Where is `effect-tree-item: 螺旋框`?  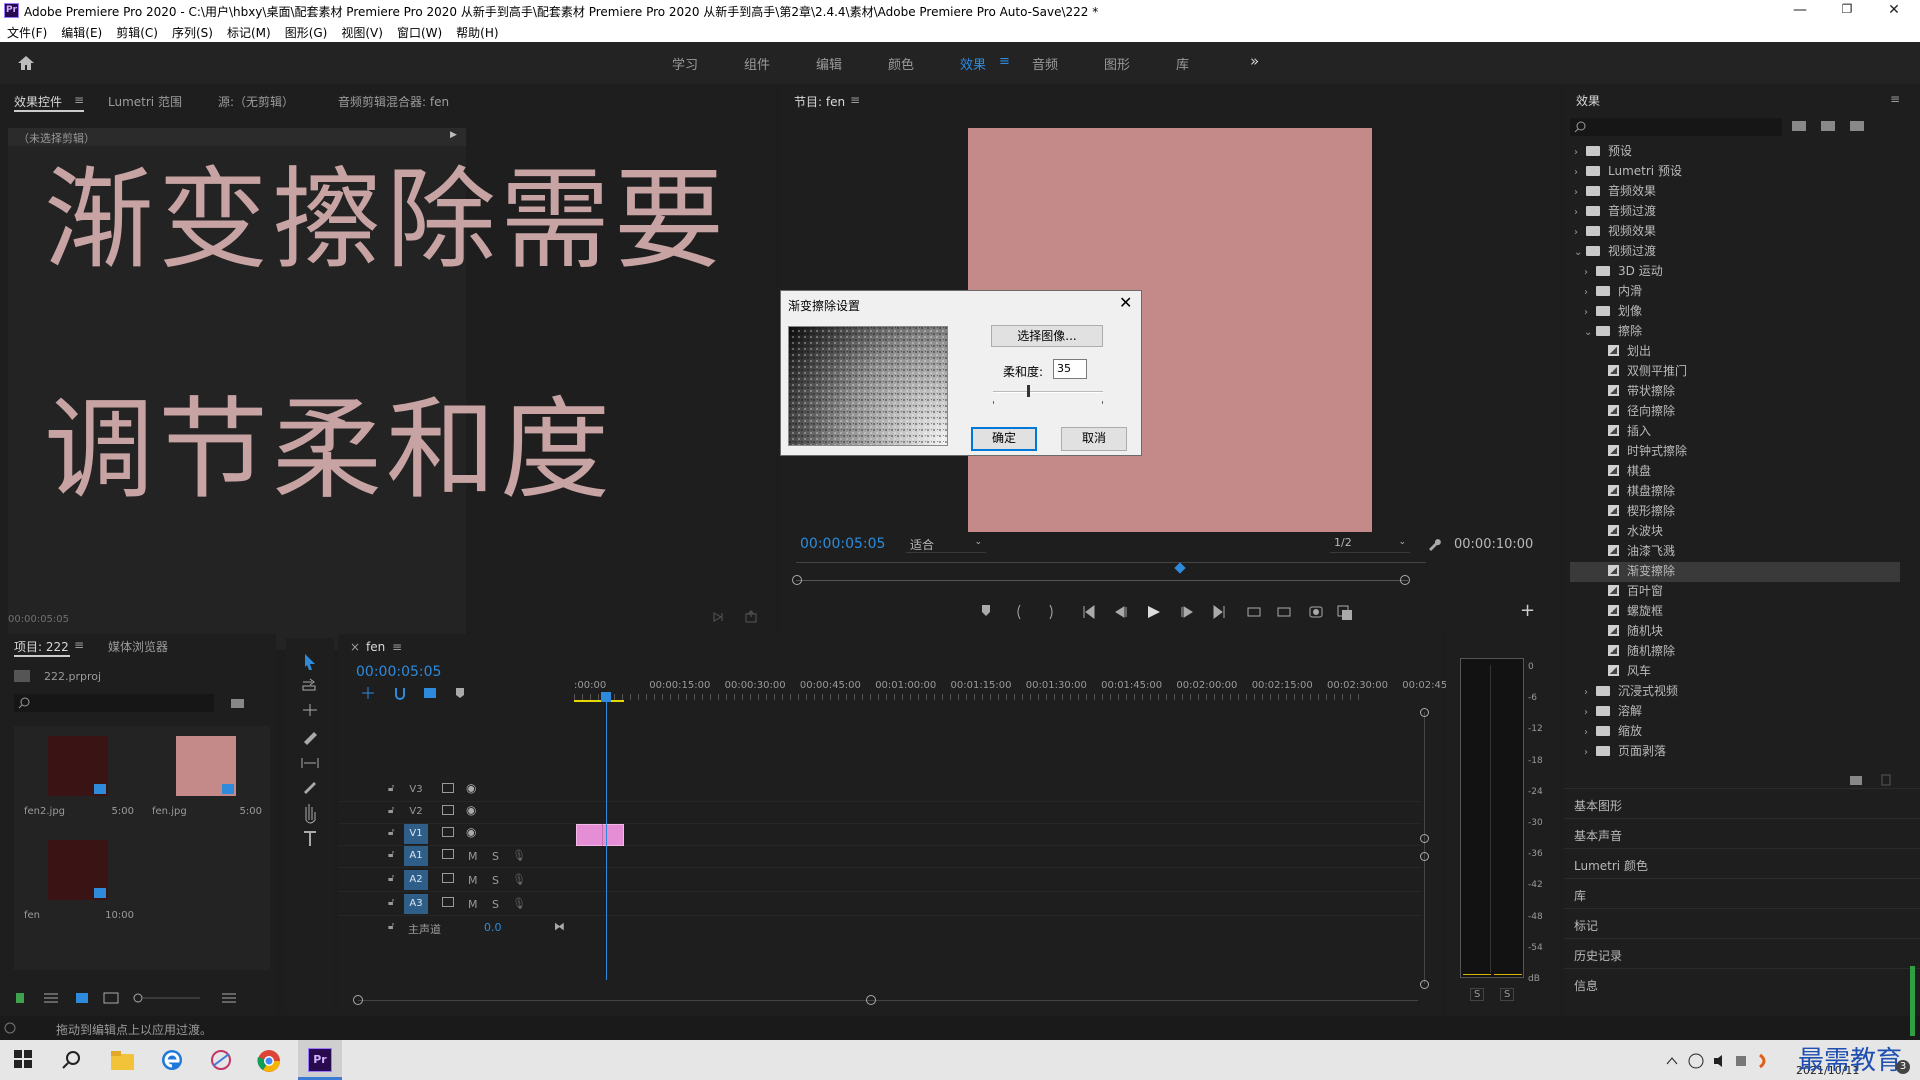
effect-tree-item: 螺旋框 is located at coordinates (1735, 612).